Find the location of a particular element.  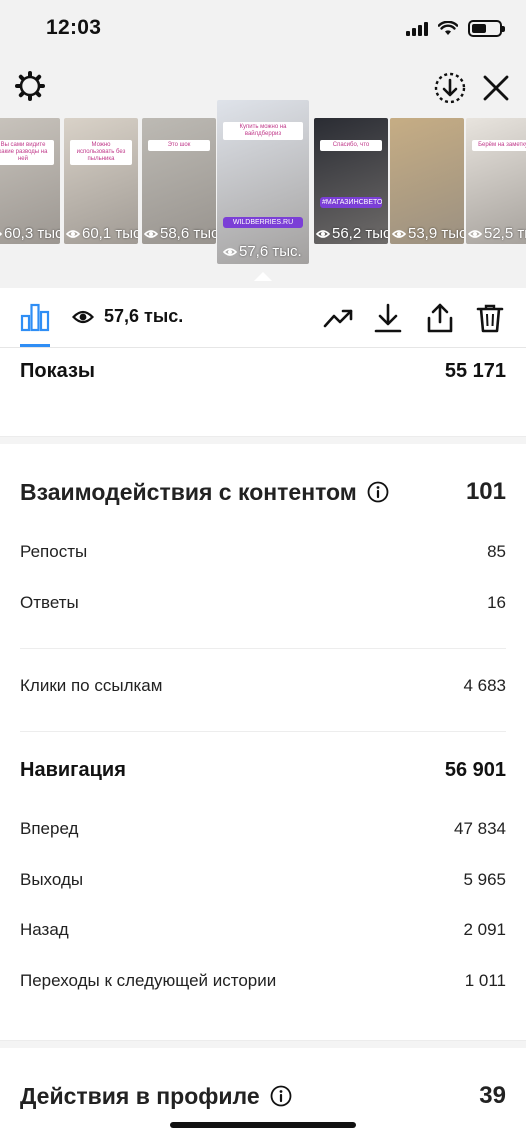

next-story-row: Переходы к следующей истории 1 011 is located at coordinates (263, 981).